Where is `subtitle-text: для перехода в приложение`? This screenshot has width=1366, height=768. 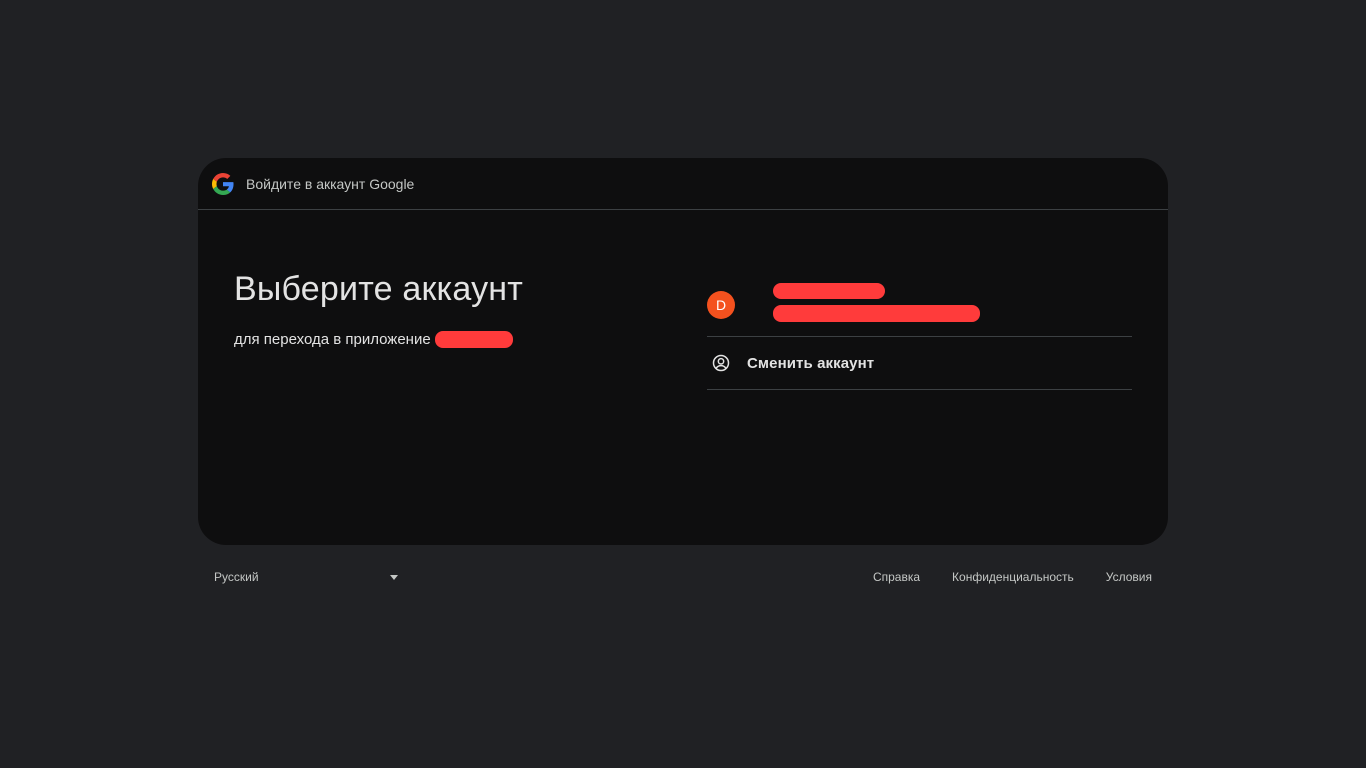
subtitle-text: для перехода в приложение is located at coordinates (332, 339).